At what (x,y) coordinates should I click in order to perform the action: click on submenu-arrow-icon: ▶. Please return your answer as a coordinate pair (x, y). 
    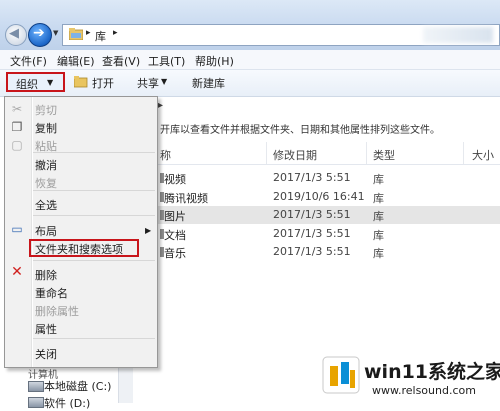
    Looking at the image, I should click on (148, 230).